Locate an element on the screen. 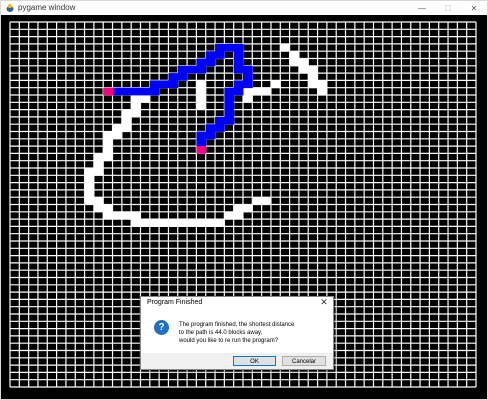 The height and width of the screenshot is (400, 488). close-button: ✕ is located at coordinates (474, 8).